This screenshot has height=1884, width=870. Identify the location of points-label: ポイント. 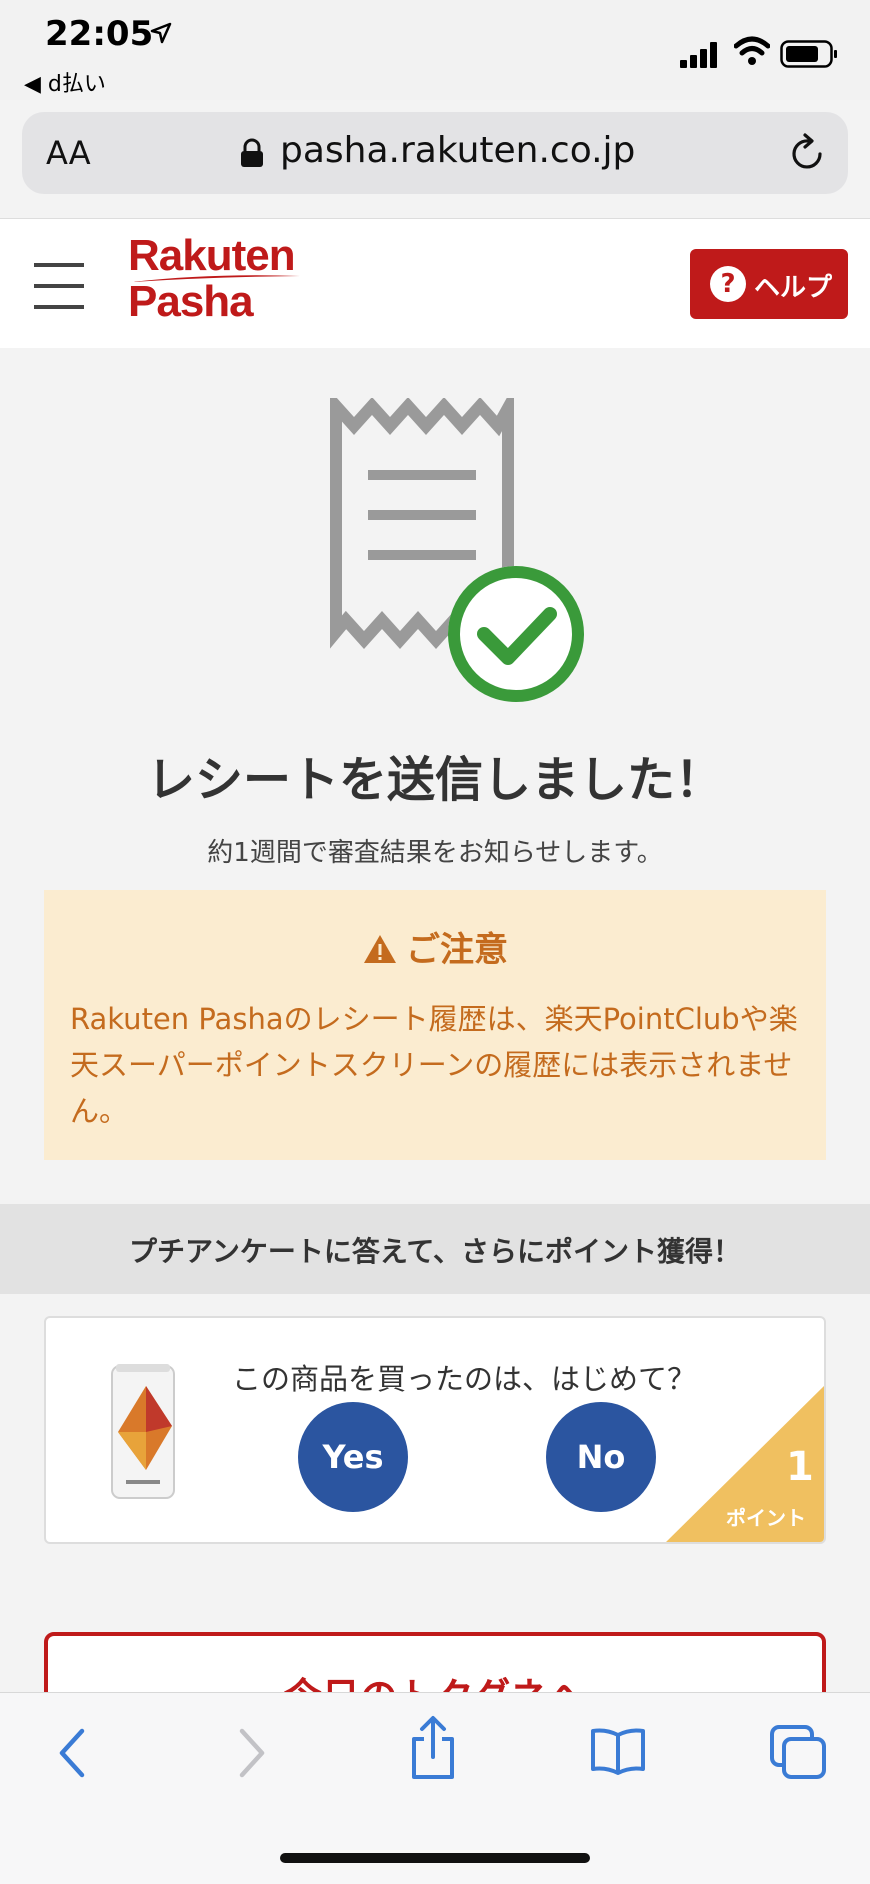
(766, 1518).